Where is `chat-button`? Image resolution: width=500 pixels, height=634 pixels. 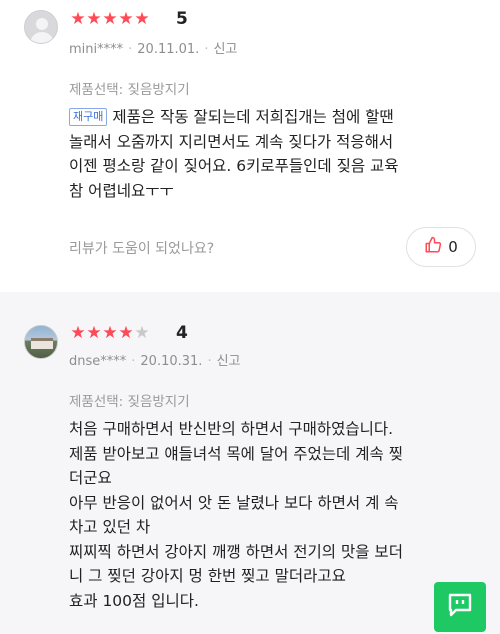
chat-button is located at coordinates (460, 607).